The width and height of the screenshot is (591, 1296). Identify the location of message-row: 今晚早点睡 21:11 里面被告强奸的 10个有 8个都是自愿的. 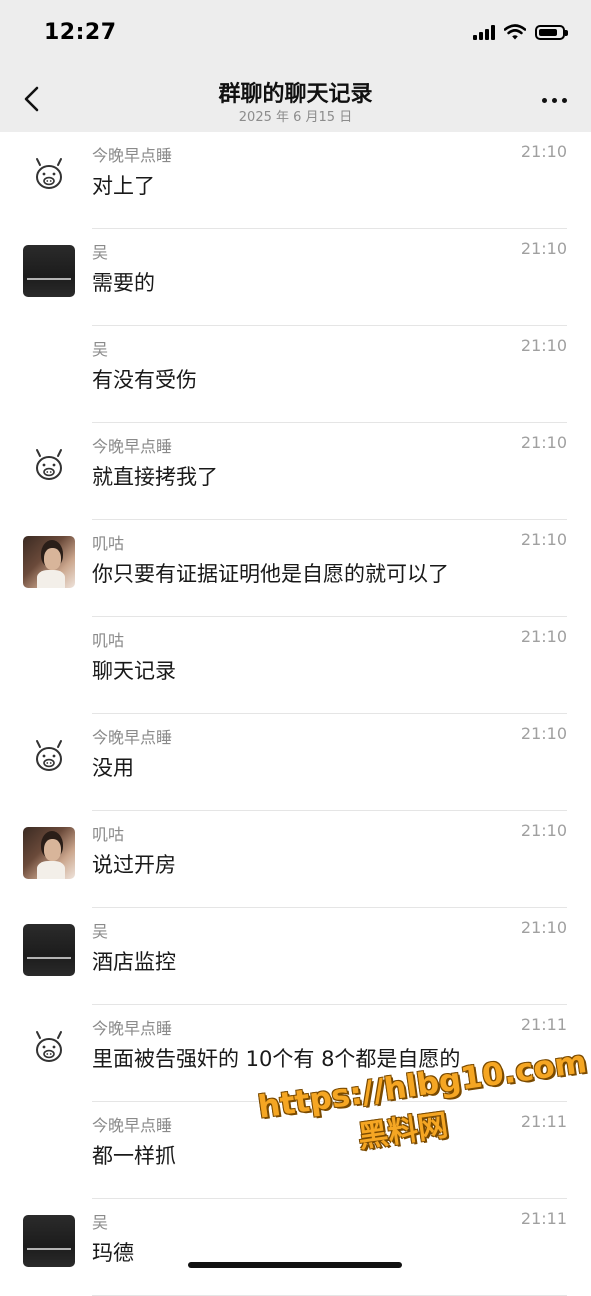
(295, 1053).